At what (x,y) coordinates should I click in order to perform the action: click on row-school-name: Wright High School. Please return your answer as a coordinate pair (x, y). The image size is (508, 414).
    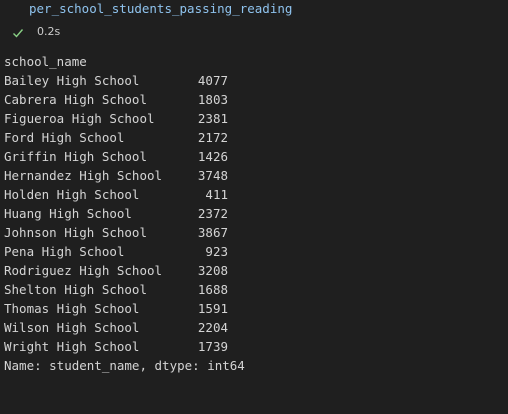
    Looking at the image, I should click on (72, 346).